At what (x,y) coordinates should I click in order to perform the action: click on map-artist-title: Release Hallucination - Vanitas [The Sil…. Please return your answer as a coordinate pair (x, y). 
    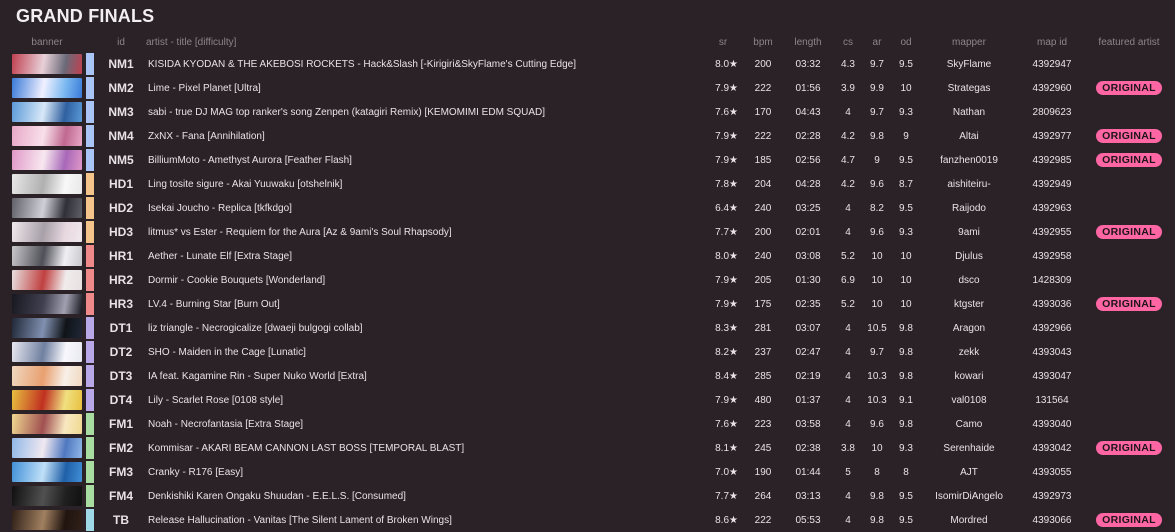
    Looking at the image, I should click on (425, 520).